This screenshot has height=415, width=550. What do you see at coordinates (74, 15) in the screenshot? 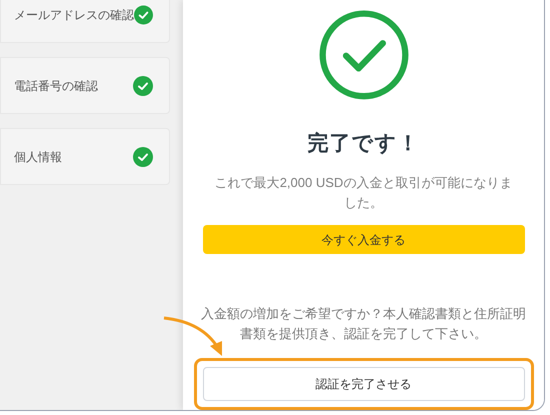
I see `step-label: メールアドレスの確認` at bounding box center [74, 15].